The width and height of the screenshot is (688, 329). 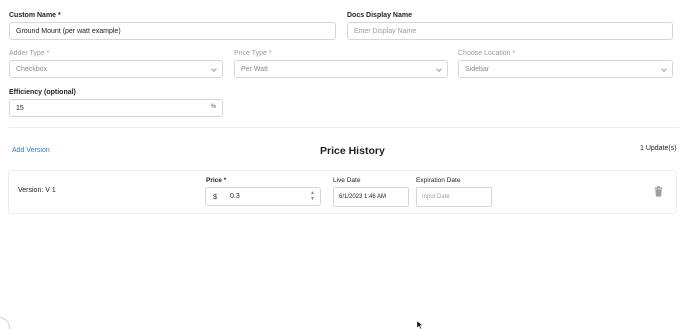 I want to click on trash-icon, so click(x=658, y=191).